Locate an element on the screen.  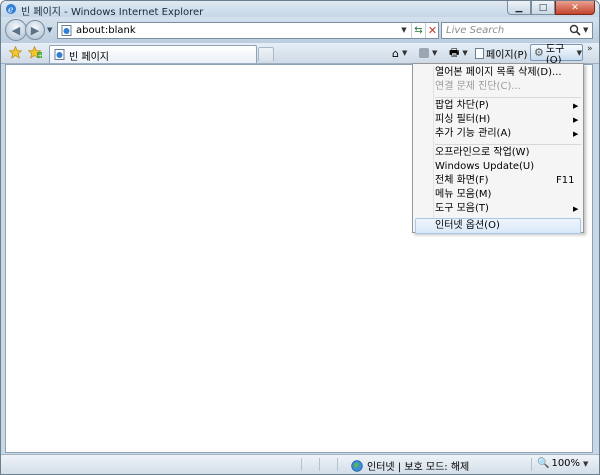
tools-menu-label: 도구(O) is located at coordinates (555, 54).